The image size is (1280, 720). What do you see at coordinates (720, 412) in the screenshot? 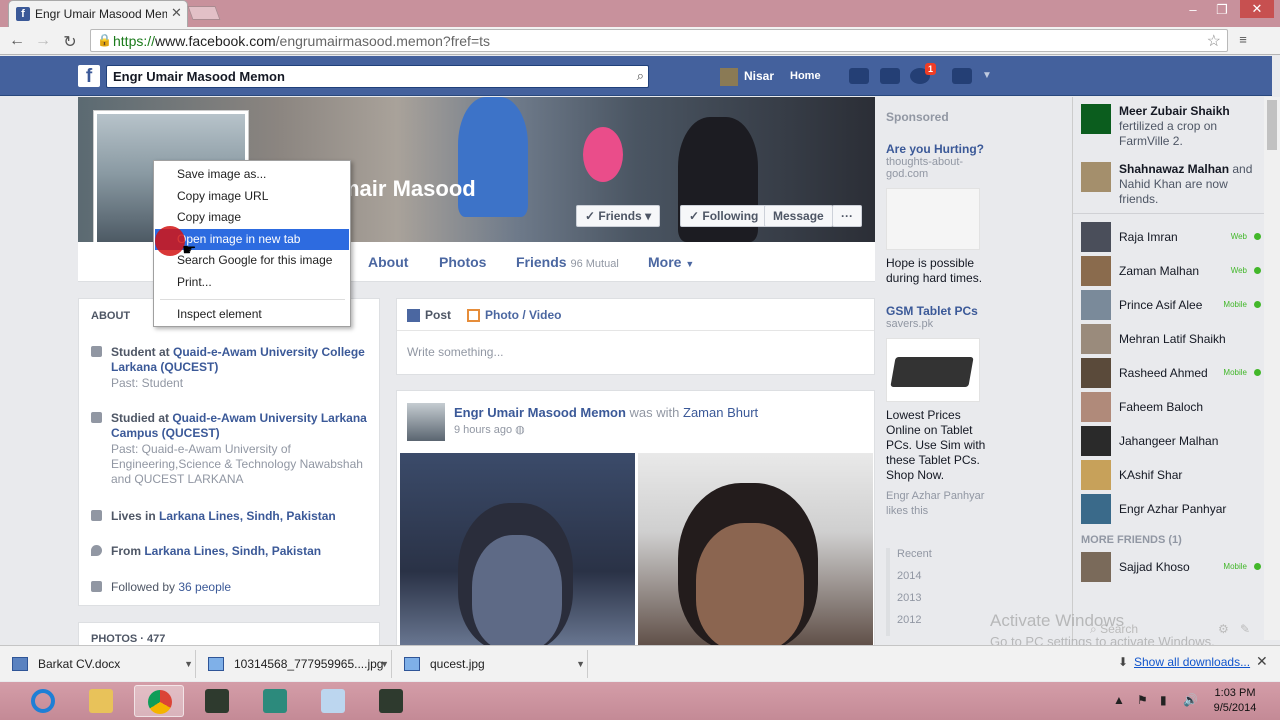
I see `tagged-friend-link: Zaman Bhurt` at bounding box center [720, 412].